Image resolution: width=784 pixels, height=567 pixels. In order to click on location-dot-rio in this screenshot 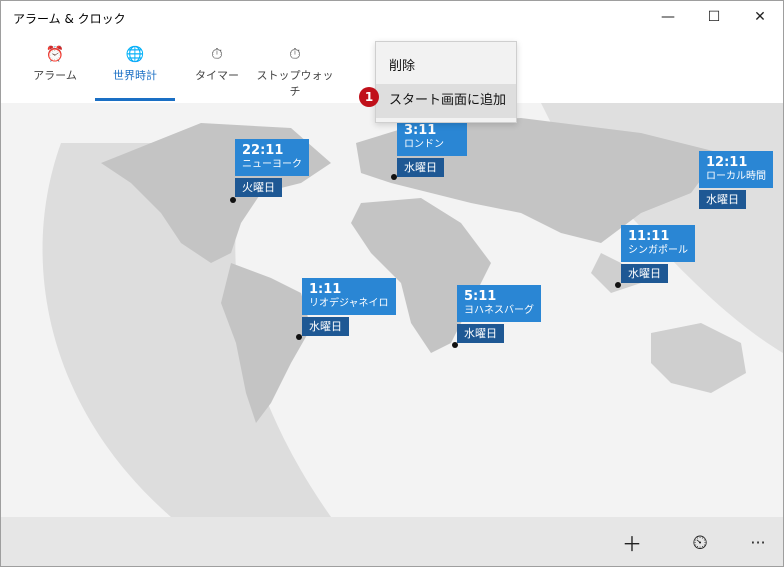, I will do `click(299, 337)`.